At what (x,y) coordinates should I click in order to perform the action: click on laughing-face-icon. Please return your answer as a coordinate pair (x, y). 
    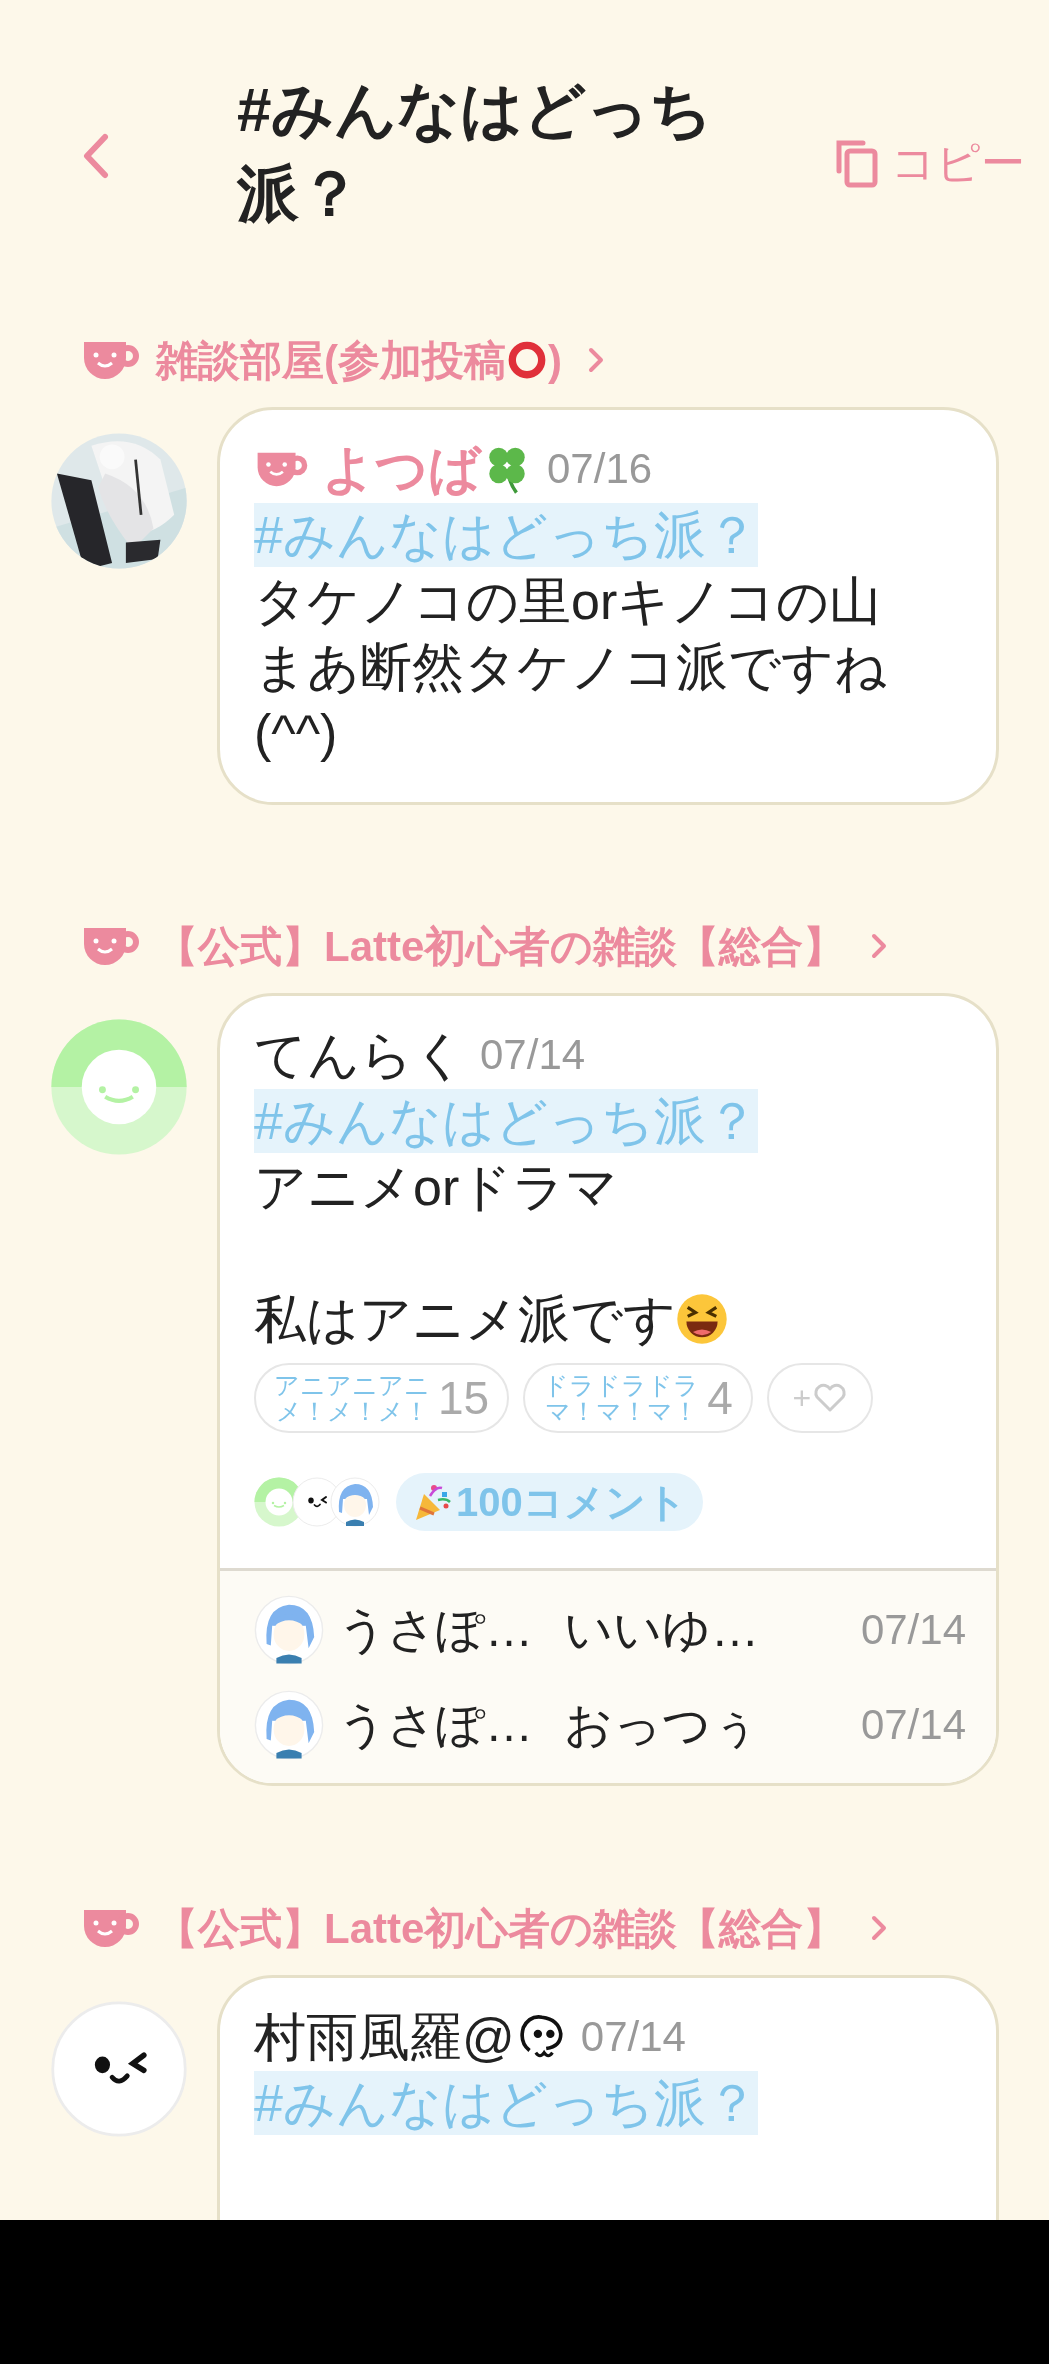
    Looking at the image, I should click on (702, 1319).